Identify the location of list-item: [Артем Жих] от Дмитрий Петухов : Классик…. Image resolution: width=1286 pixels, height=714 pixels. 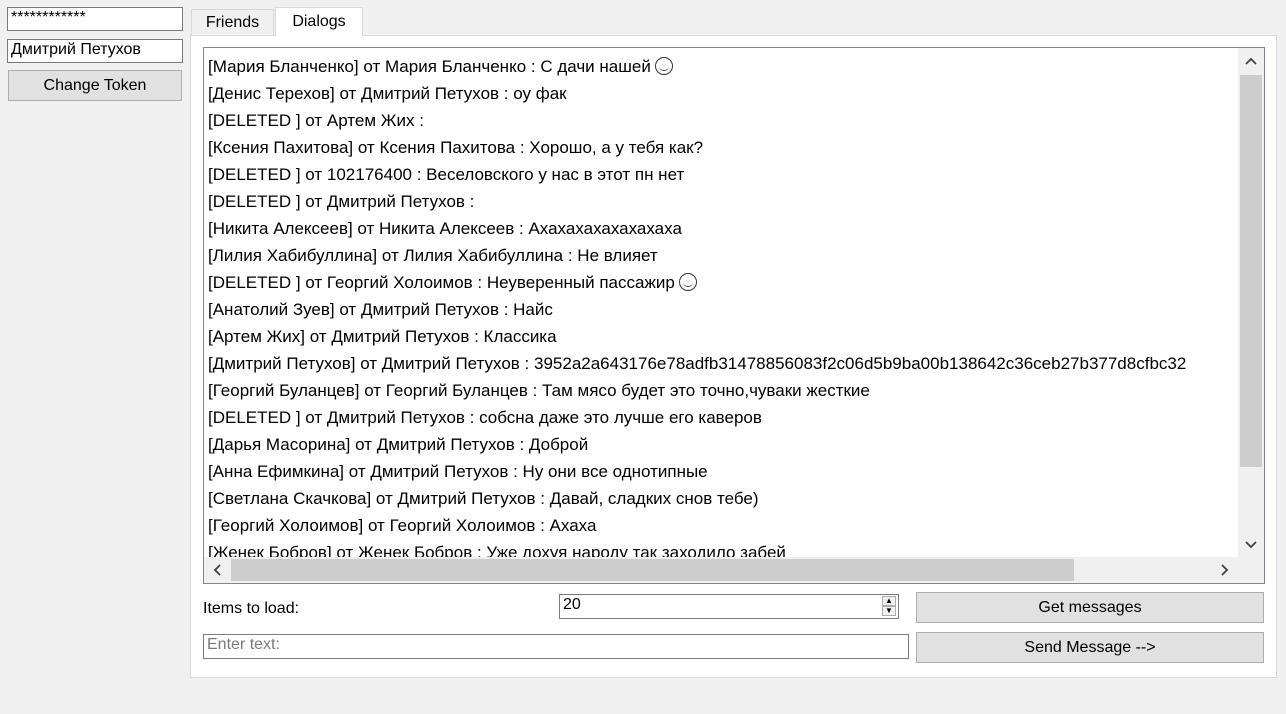
(722, 336).